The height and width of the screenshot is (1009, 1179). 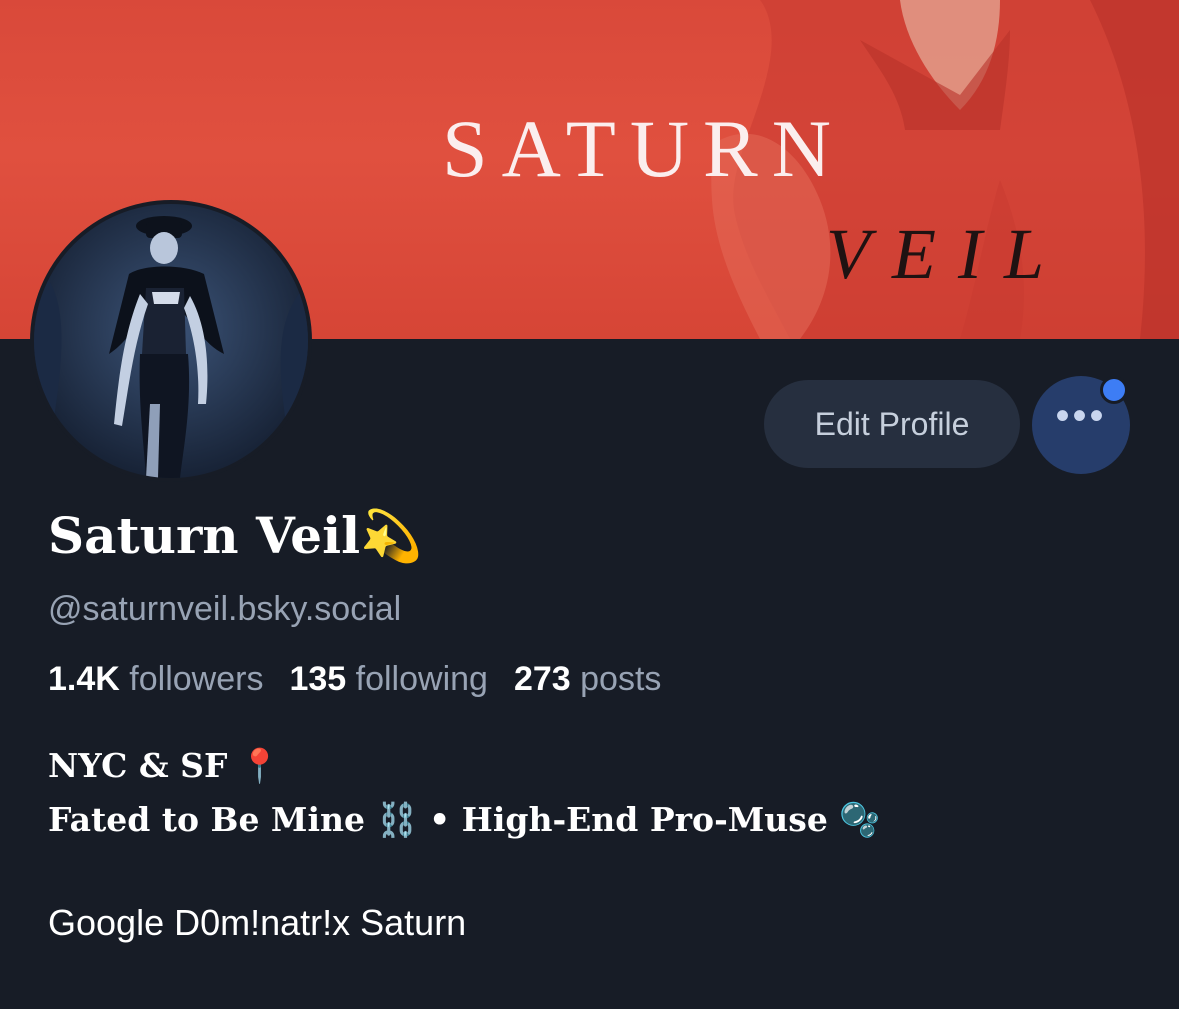 I want to click on following-count: 135, so click(x=318, y=679).